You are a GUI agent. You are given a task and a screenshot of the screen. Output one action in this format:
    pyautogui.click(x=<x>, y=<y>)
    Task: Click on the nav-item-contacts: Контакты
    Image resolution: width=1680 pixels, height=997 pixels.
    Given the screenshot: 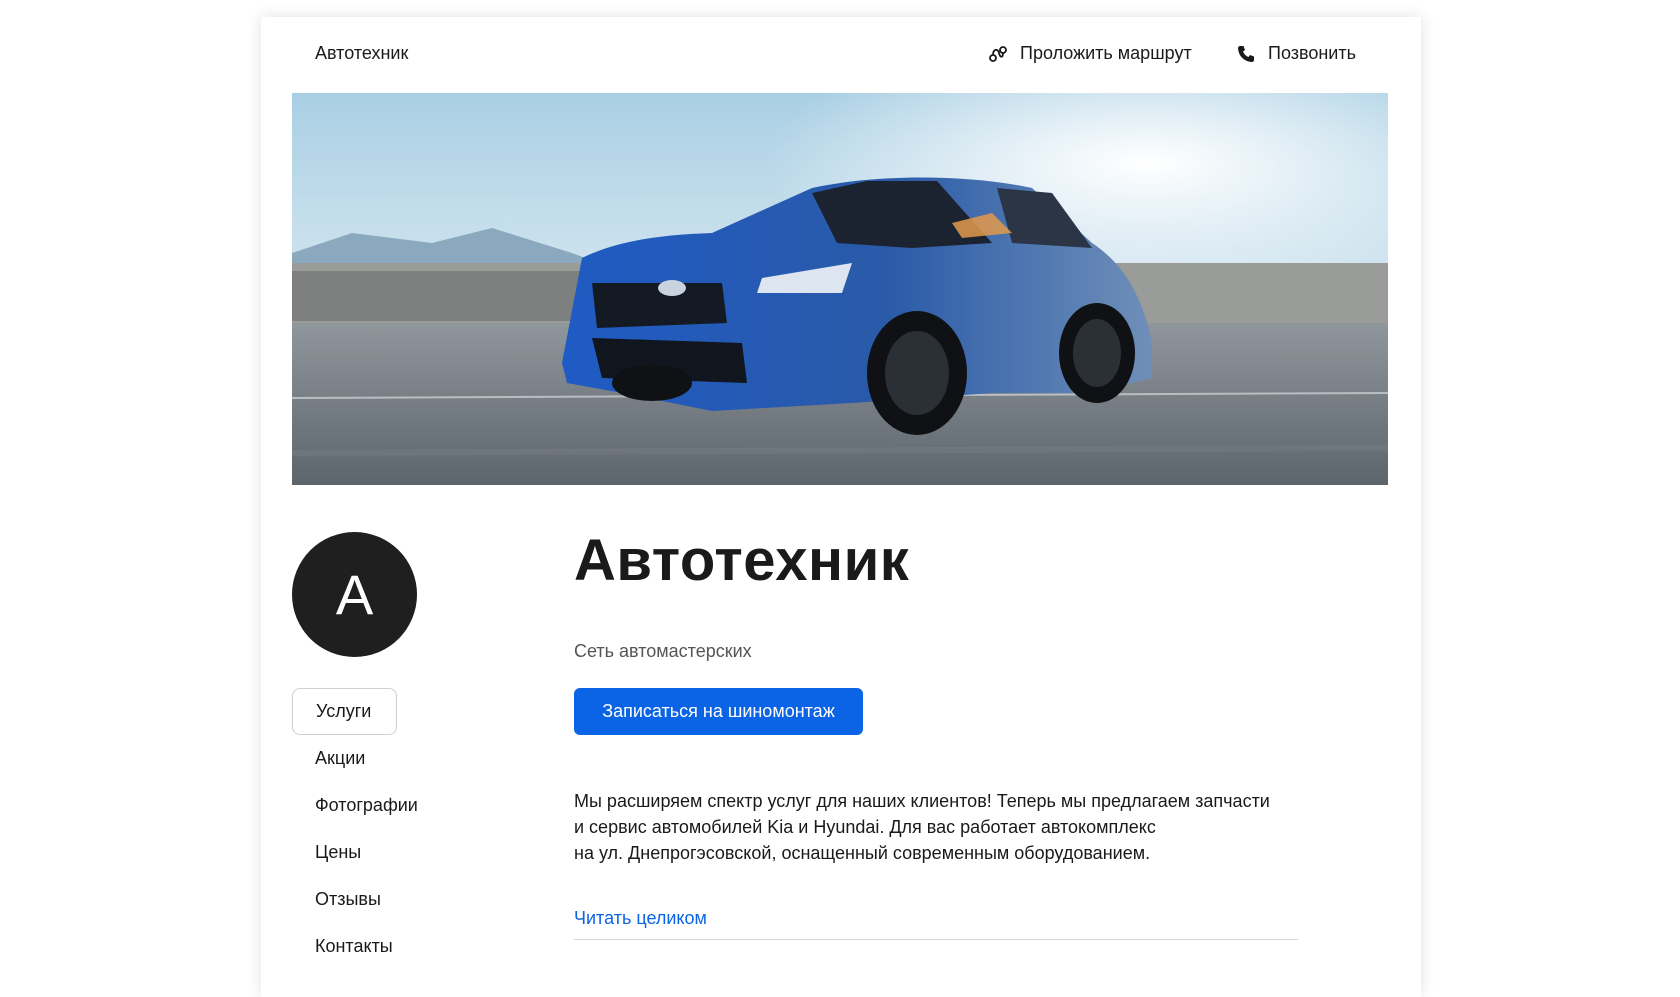 What is the action you would take?
    pyautogui.click(x=392, y=946)
    